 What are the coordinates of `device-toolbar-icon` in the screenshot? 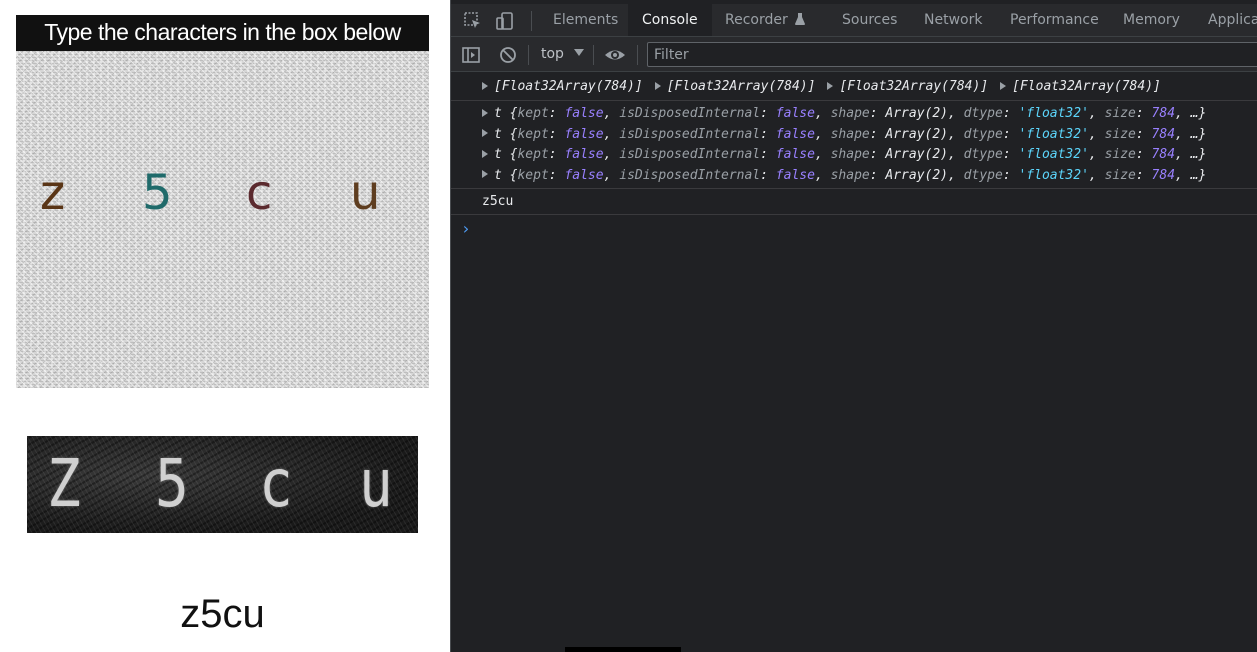 It's located at (505, 21).